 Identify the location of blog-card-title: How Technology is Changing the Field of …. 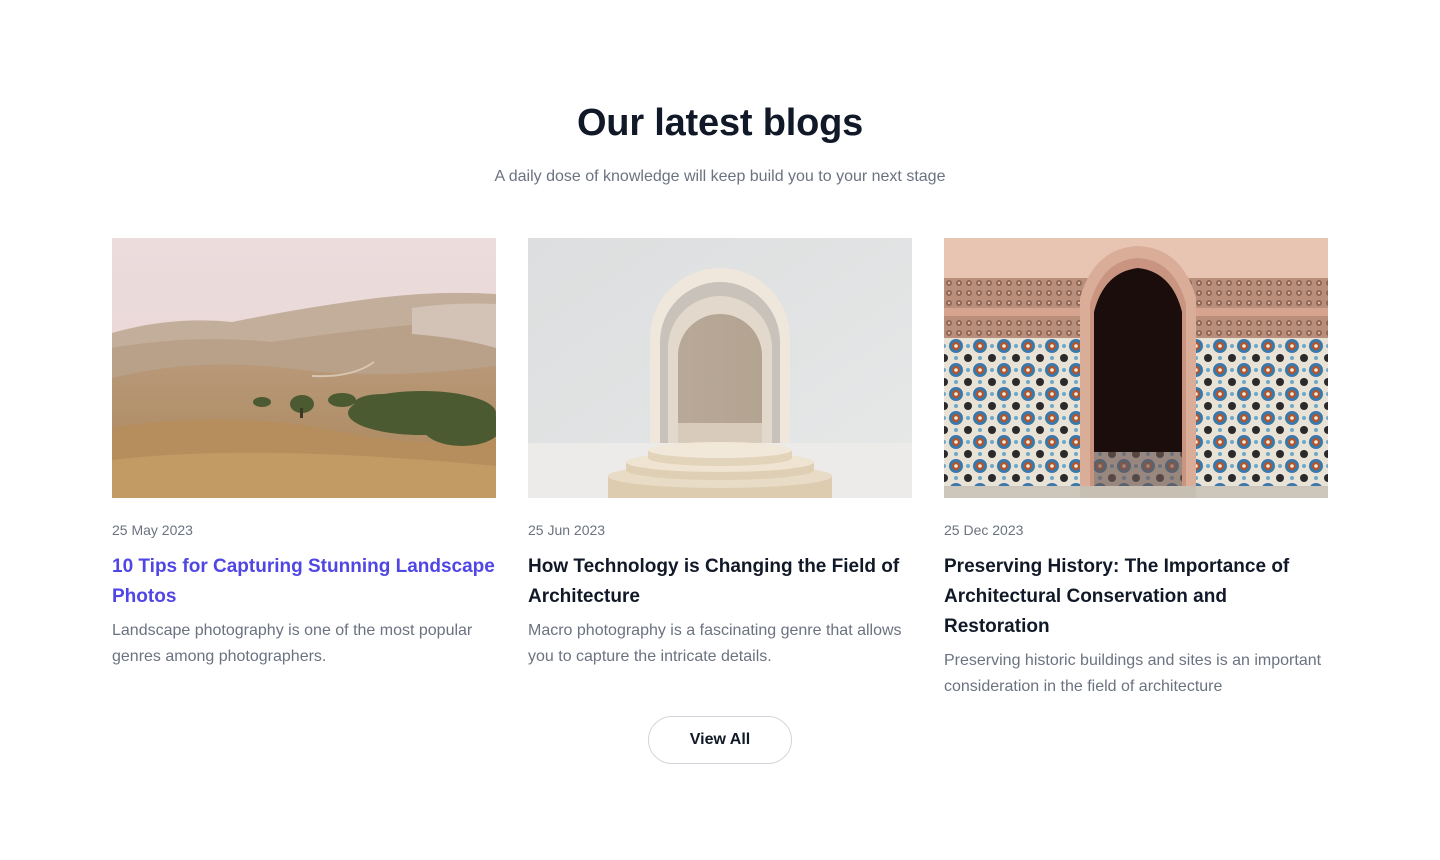
(720, 582).